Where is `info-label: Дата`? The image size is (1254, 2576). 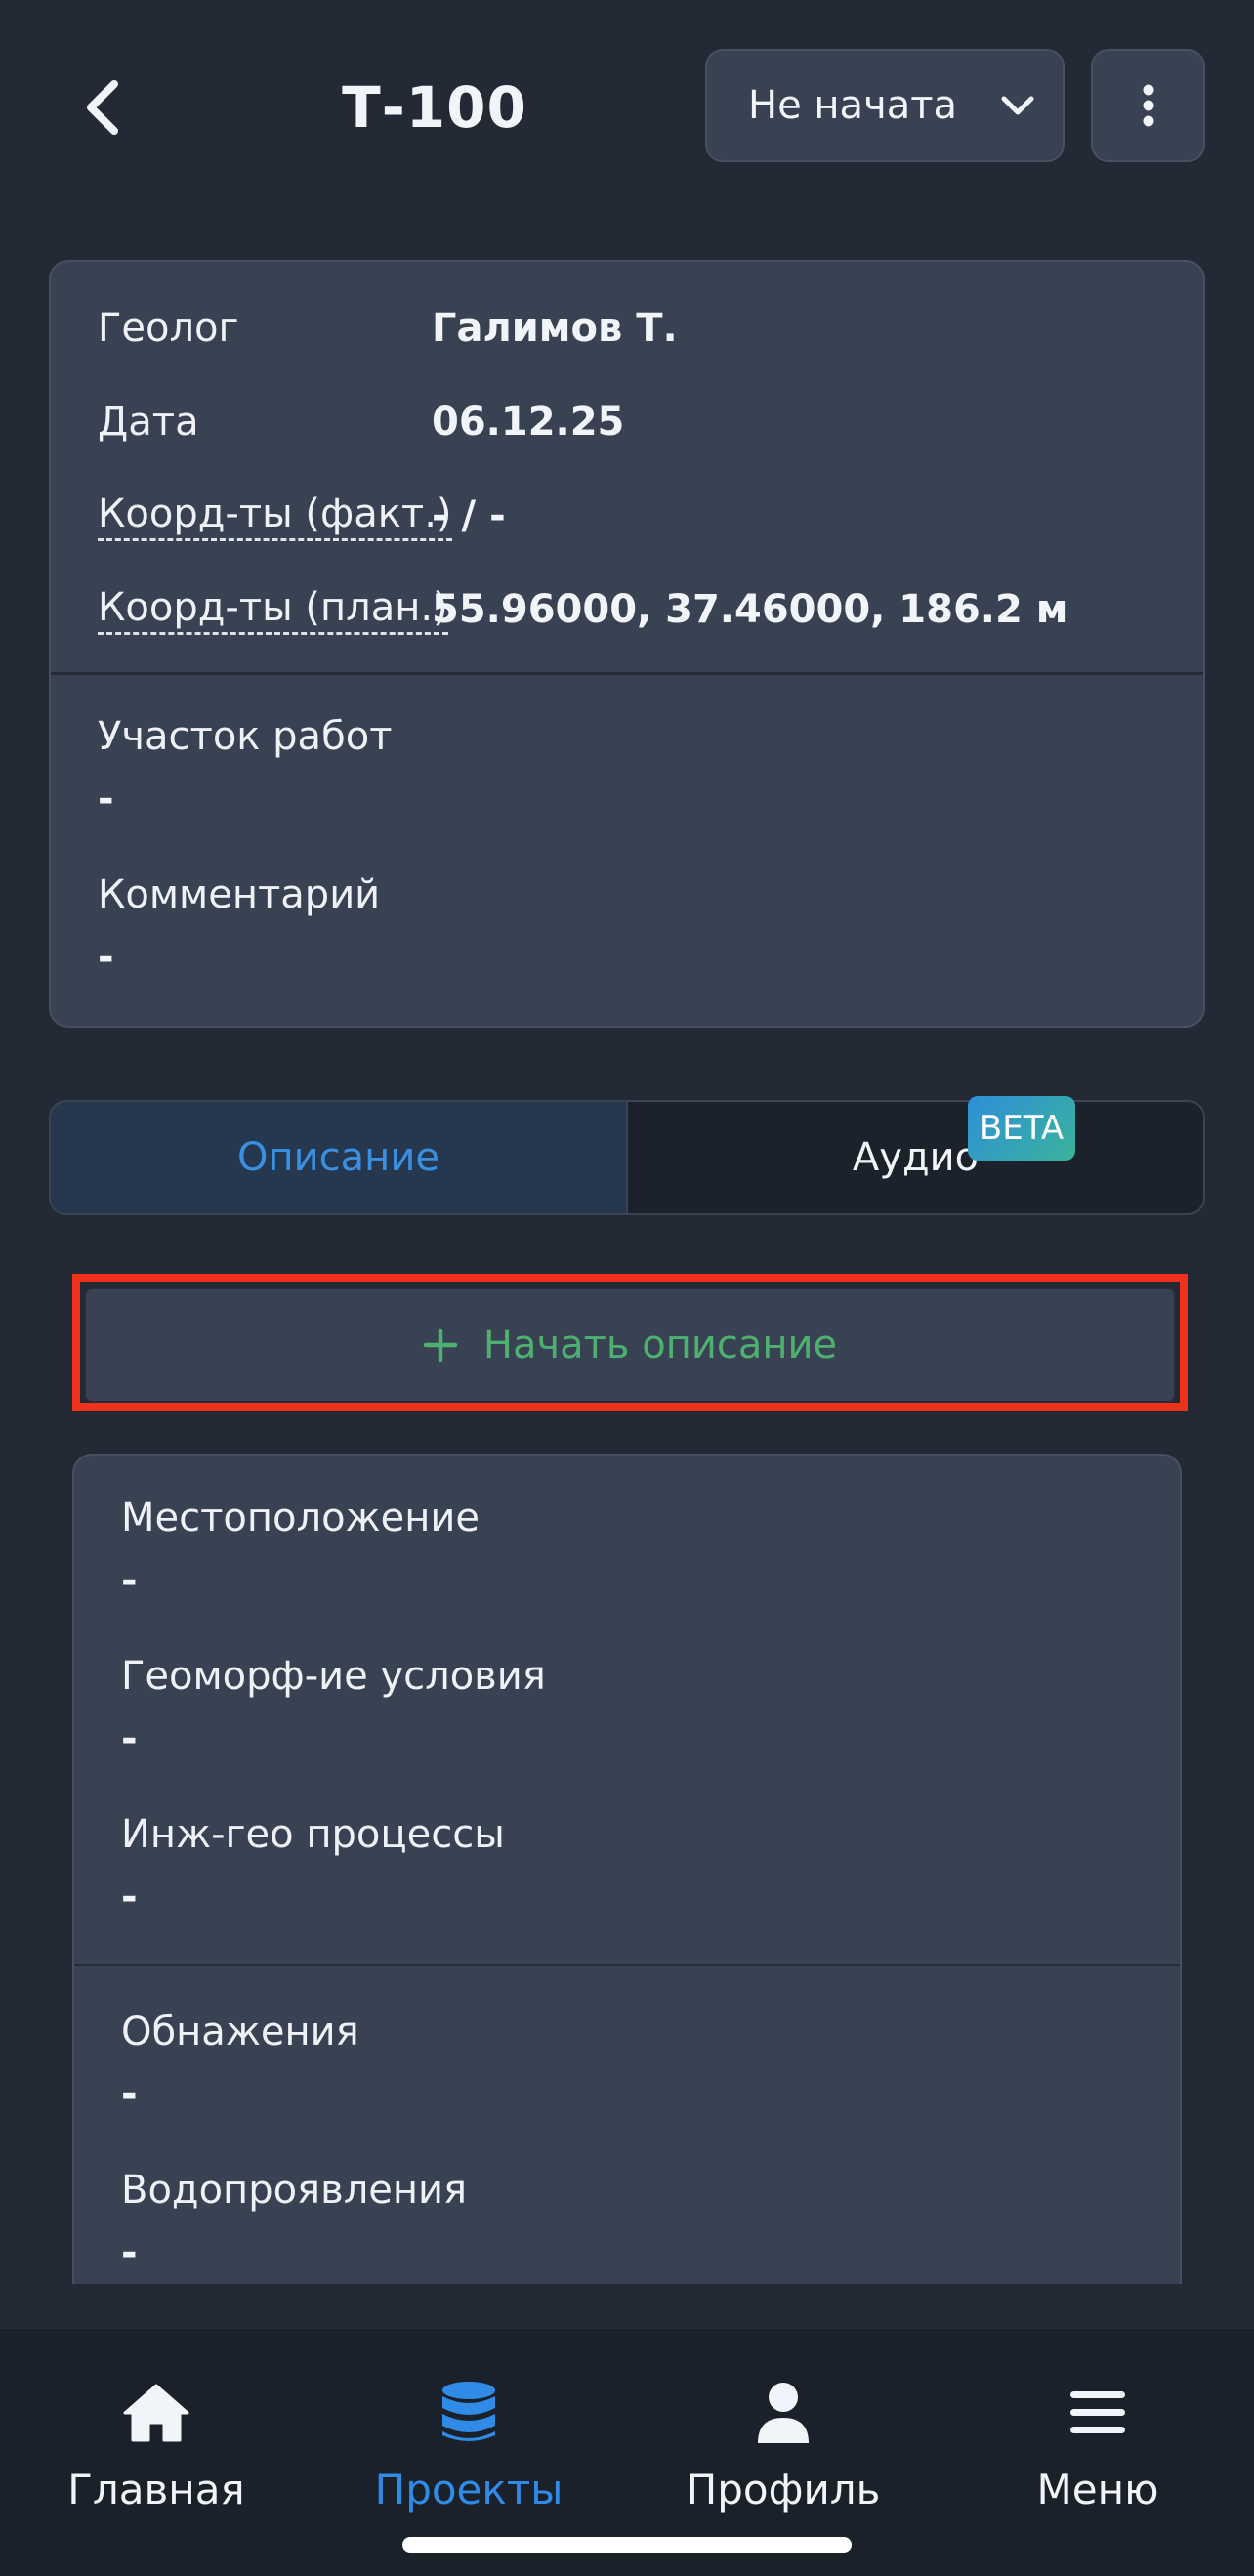
info-label: Дата is located at coordinates (148, 422).